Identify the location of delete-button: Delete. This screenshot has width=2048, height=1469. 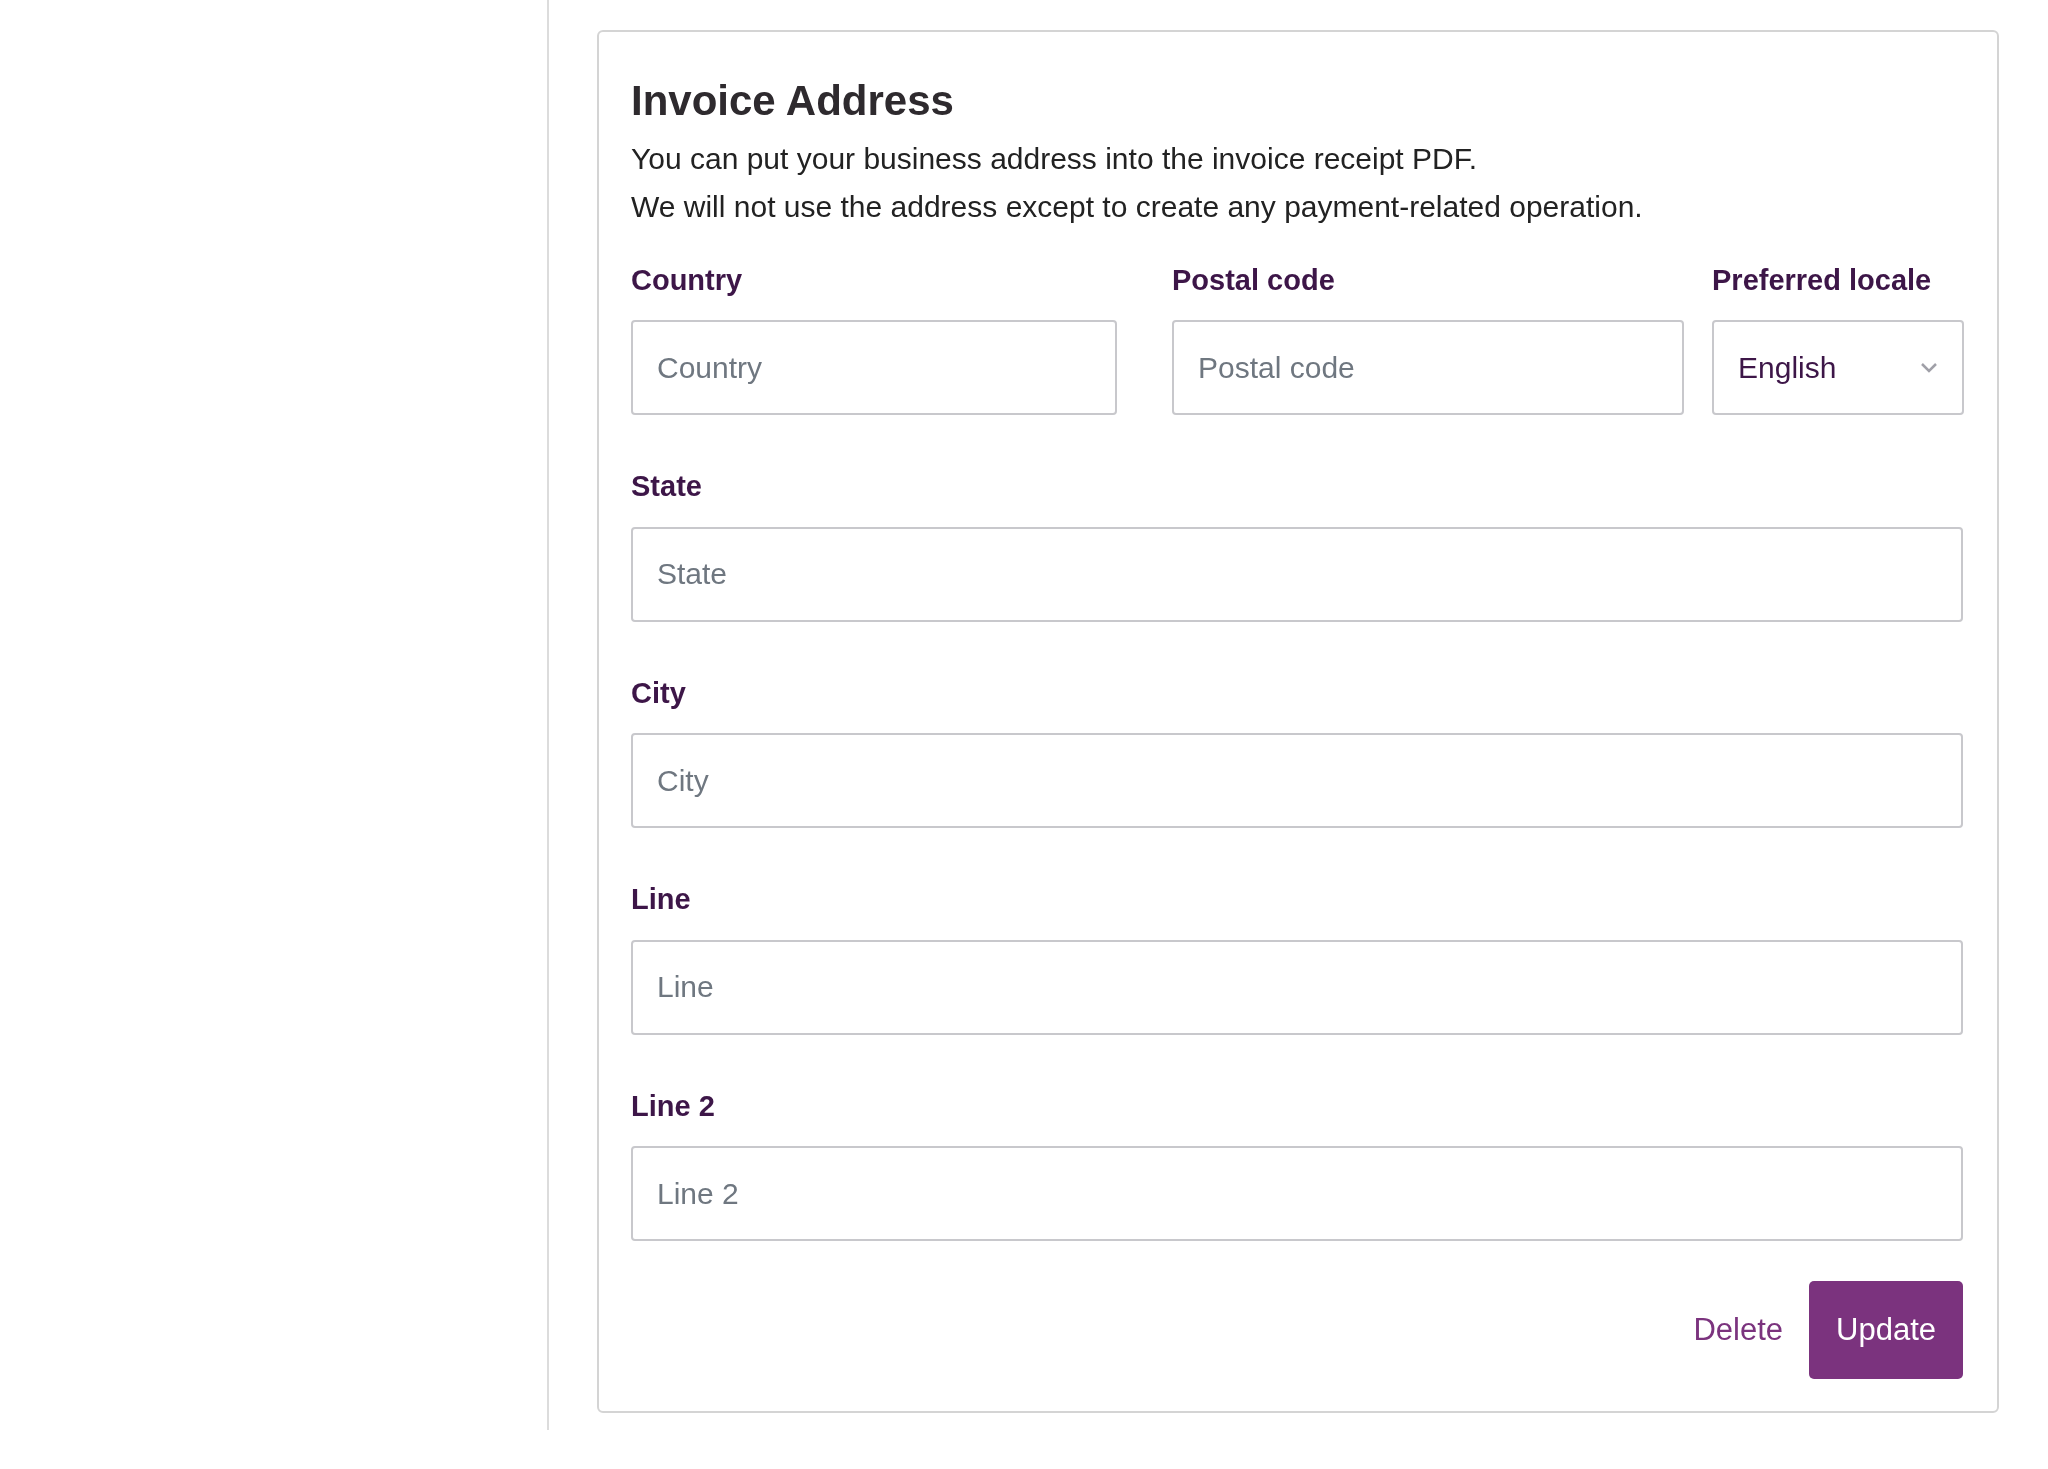
(1738, 1330).